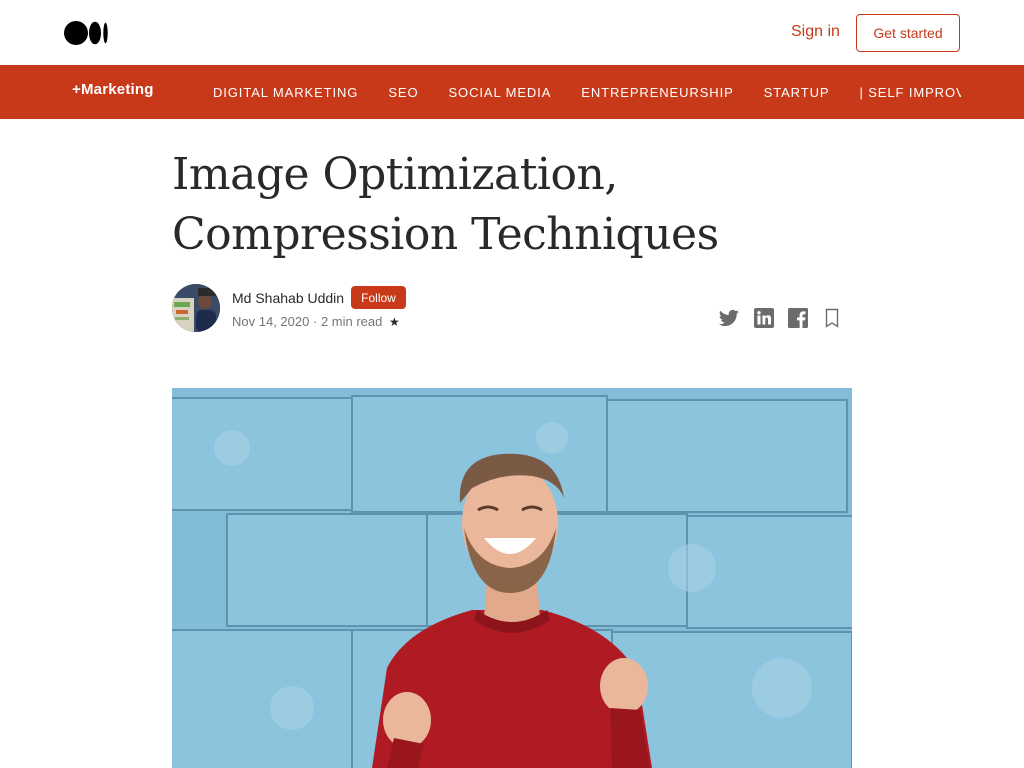 This screenshot has width=1024, height=768. I want to click on linkedin-icon, so click(764, 318).